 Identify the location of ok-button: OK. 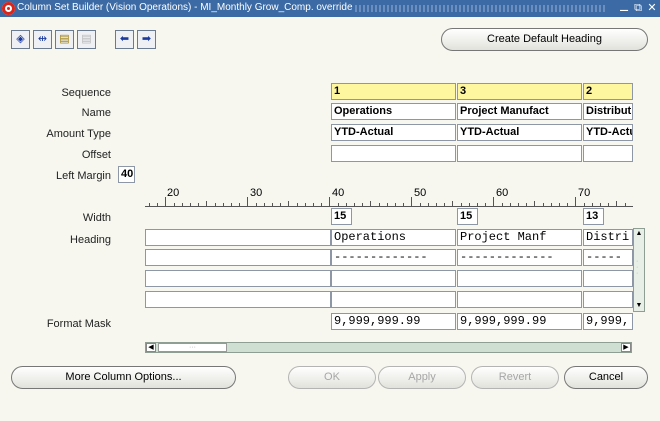
(332, 377).